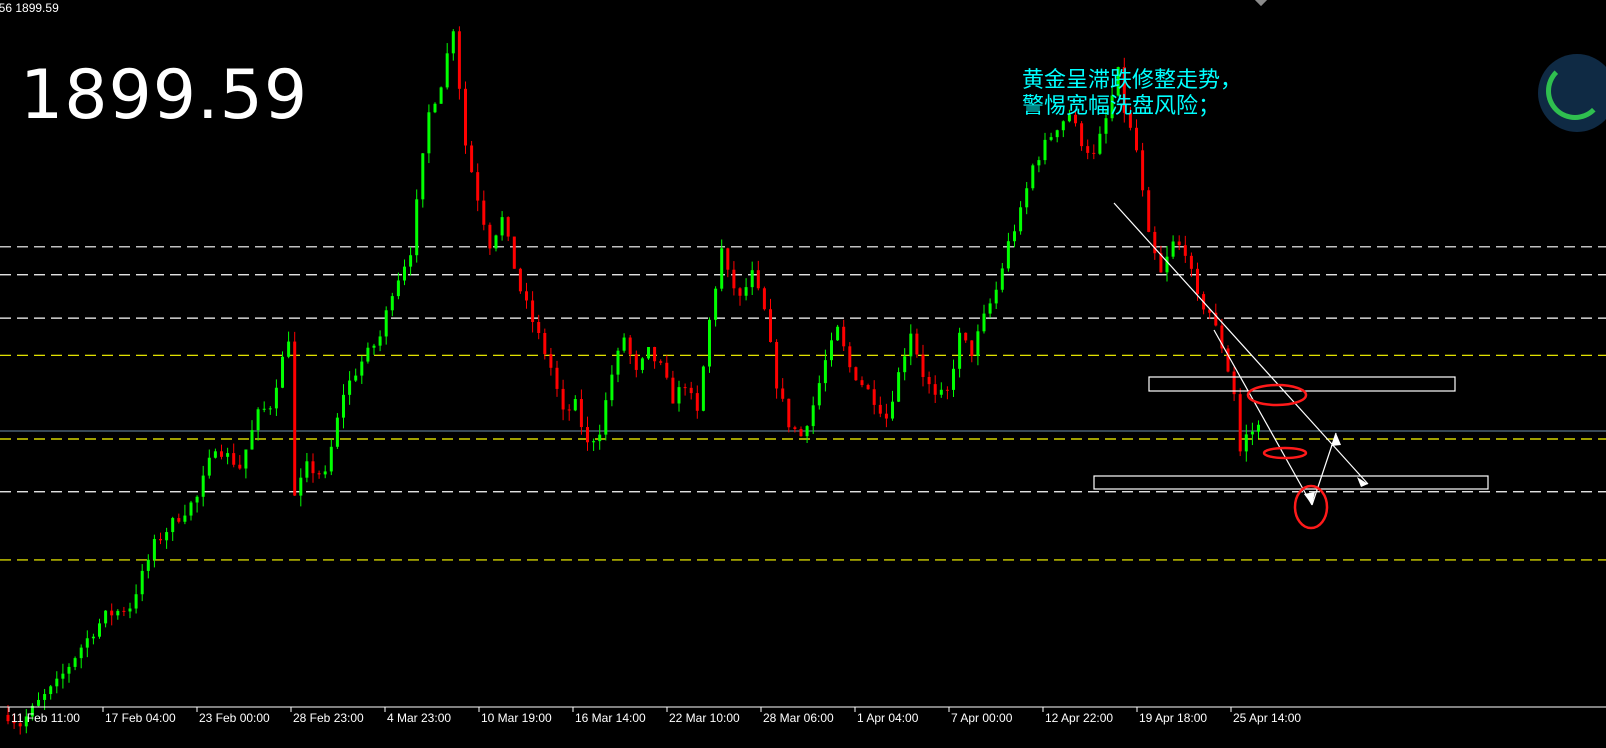  I want to click on x-tick-label: 11 Feb 11:00, so click(45, 718).